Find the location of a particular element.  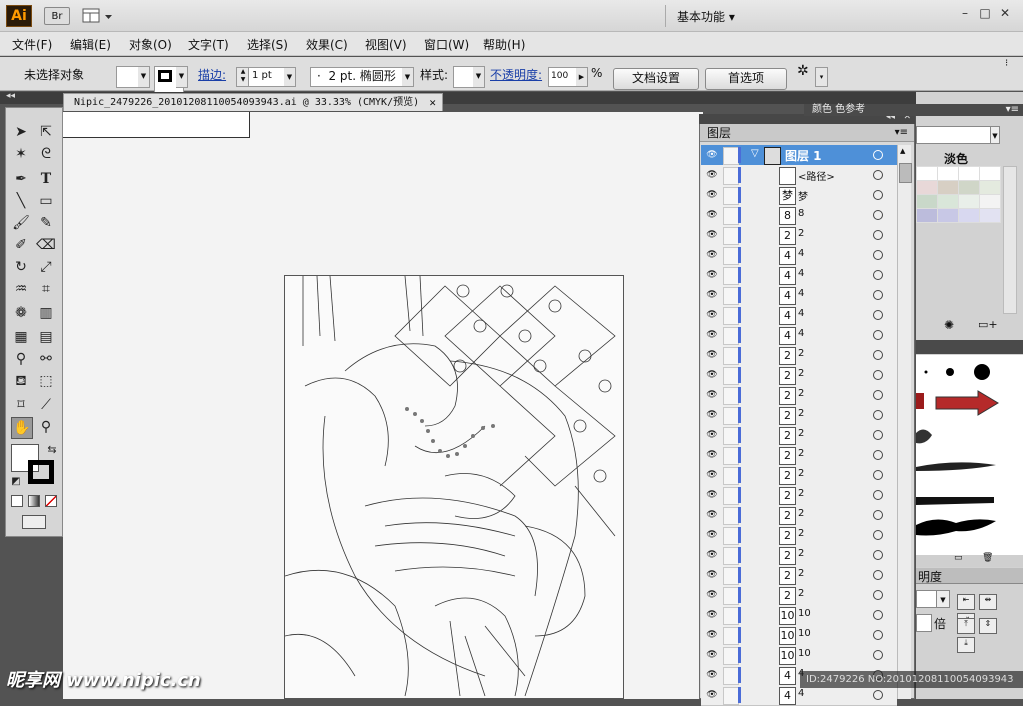

fill-dropdown: ▼ is located at coordinates (144, 77).